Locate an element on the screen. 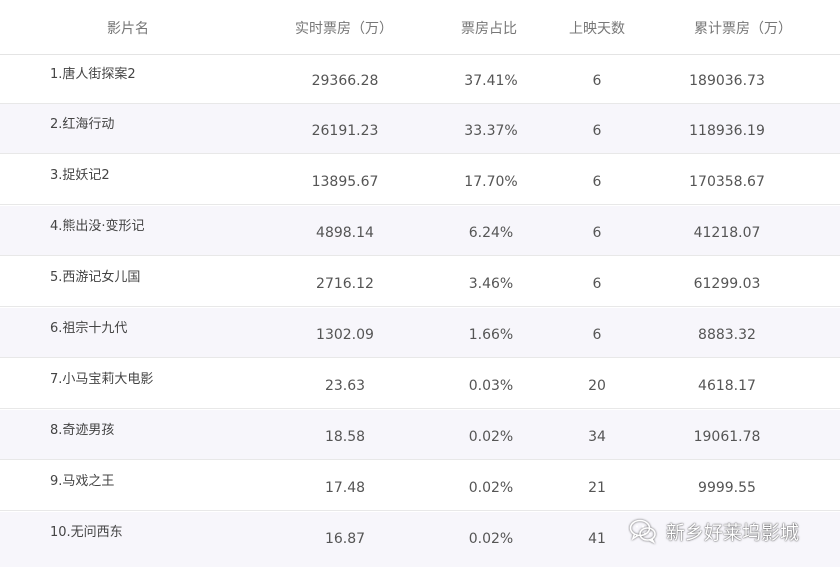 This screenshot has height=567, width=840. realtime-box-office: 29366.28 is located at coordinates (345, 81).